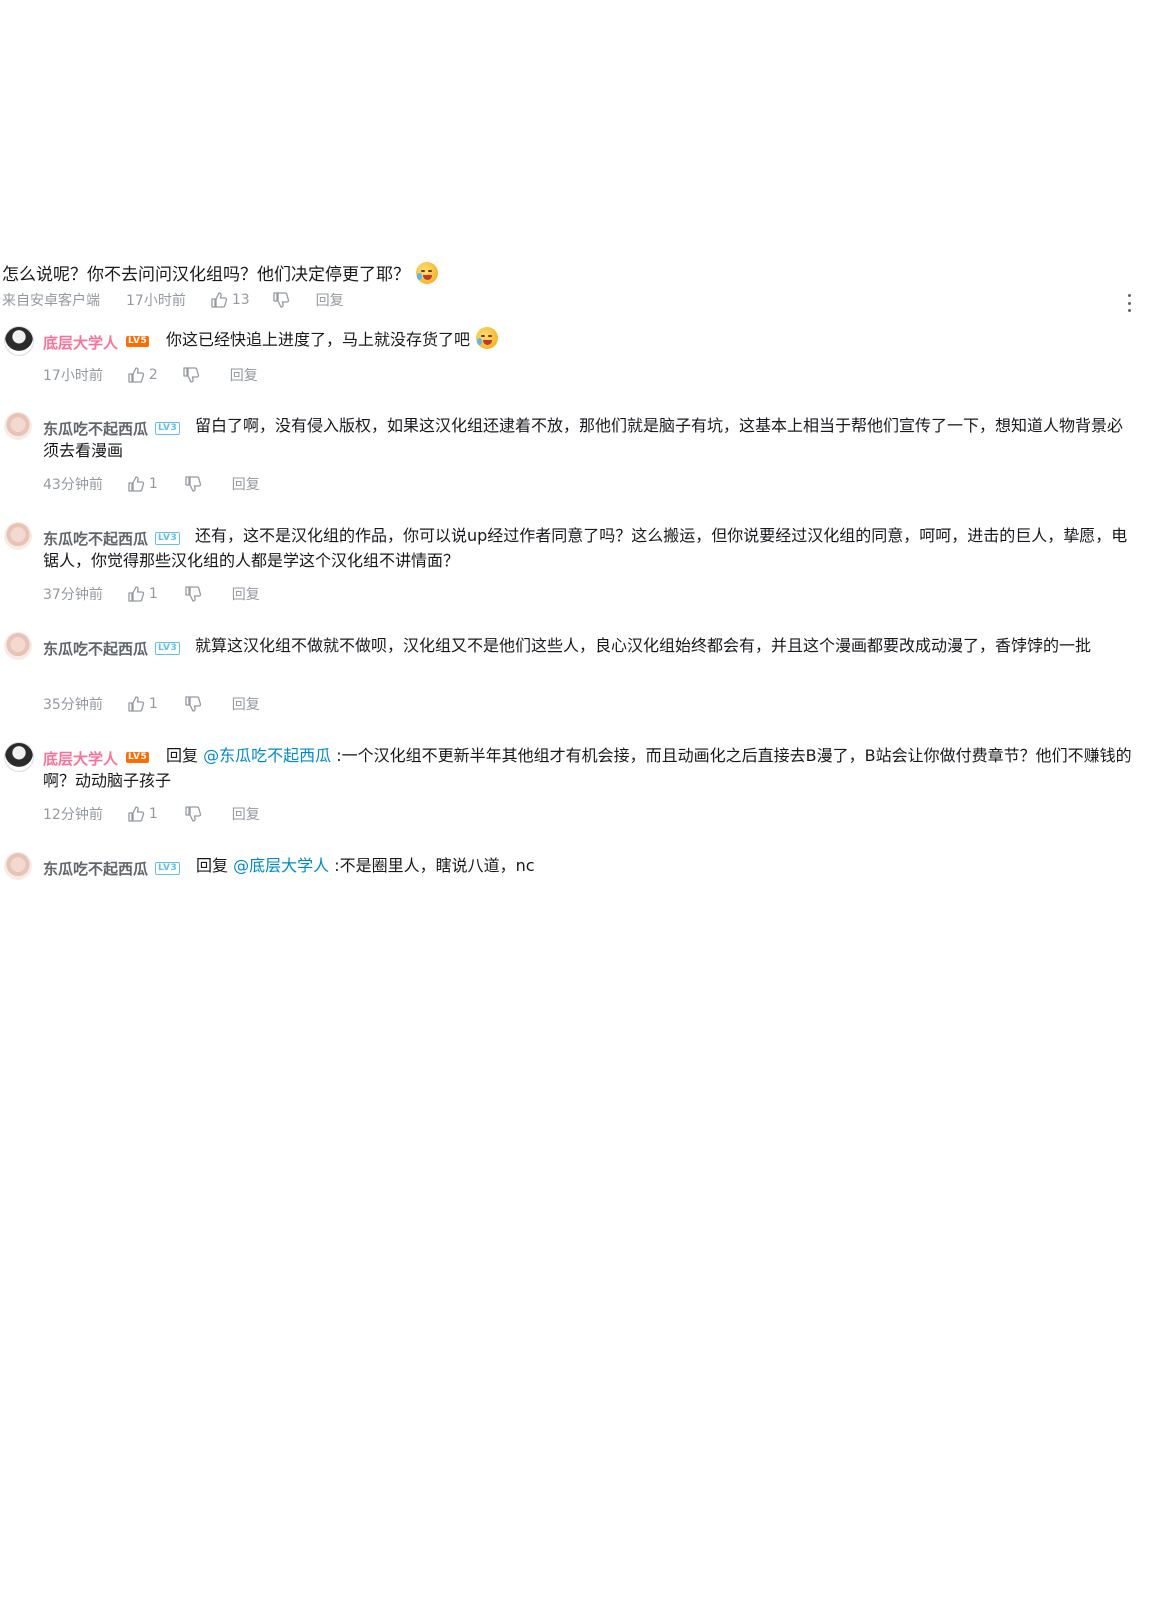 The width and height of the screenshot is (1170, 1618). Describe the element at coordinates (80, 342) in the screenshot. I see `username: 底层大学人` at that location.